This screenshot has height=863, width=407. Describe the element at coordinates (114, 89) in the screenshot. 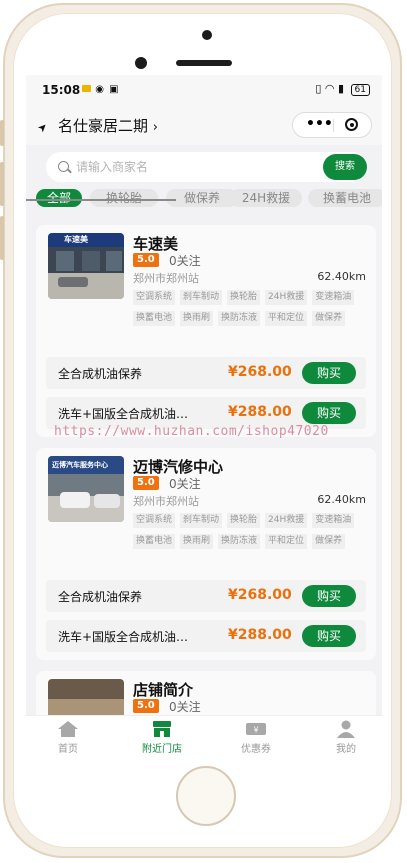

I see `app-icon: ▣` at that location.